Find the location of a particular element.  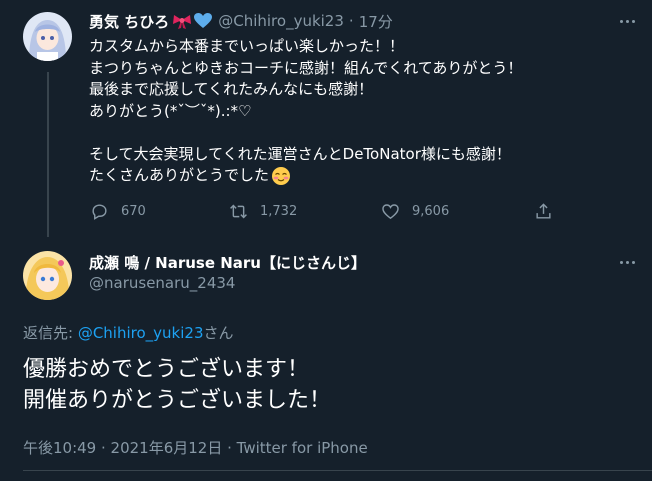

tweet1-header: 勇気 ちひろ @Chihiro_yuki23 · 17分 is located at coordinates (241, 21).